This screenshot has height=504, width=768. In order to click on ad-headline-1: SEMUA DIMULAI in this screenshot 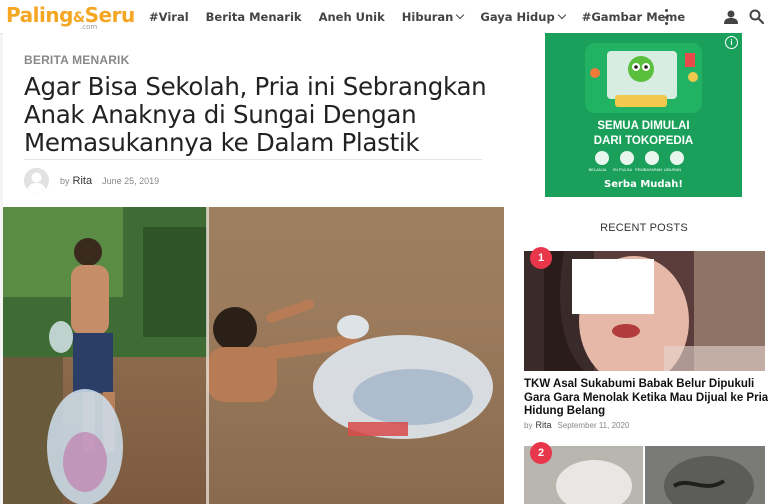, I will do `click(643, 126)`.